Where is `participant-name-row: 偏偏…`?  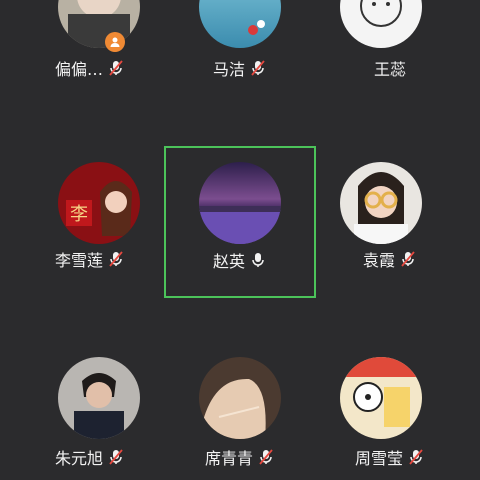
participant-name-row: 偏偏… is located at coordinates (90, 68).